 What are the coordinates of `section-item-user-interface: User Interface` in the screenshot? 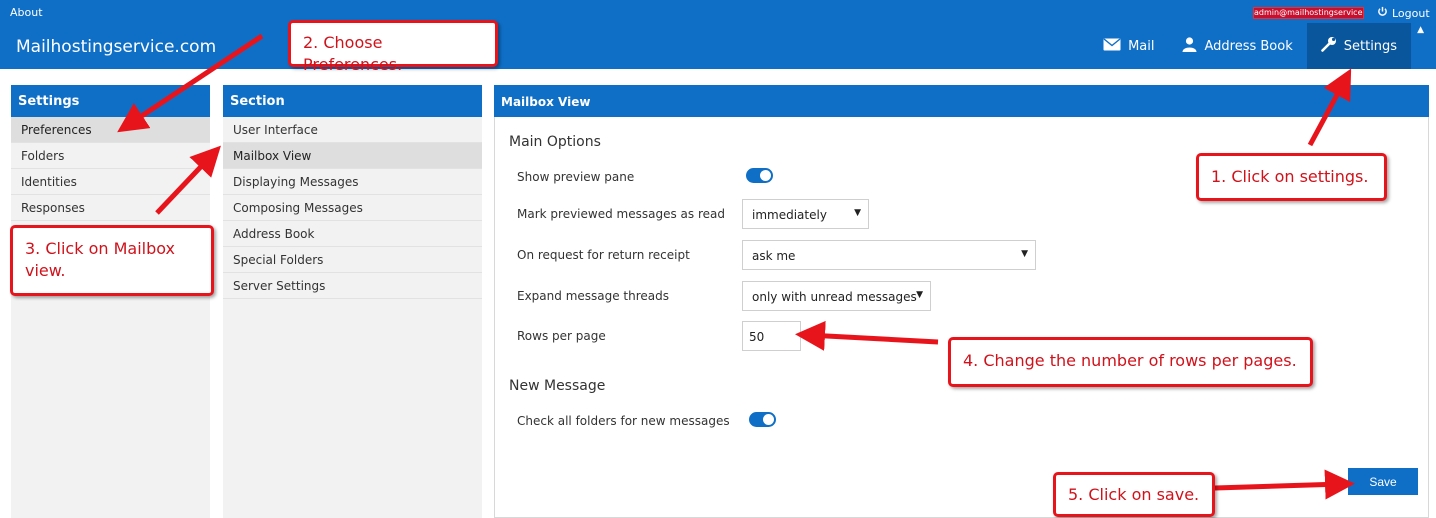 It's located at (352, 130).